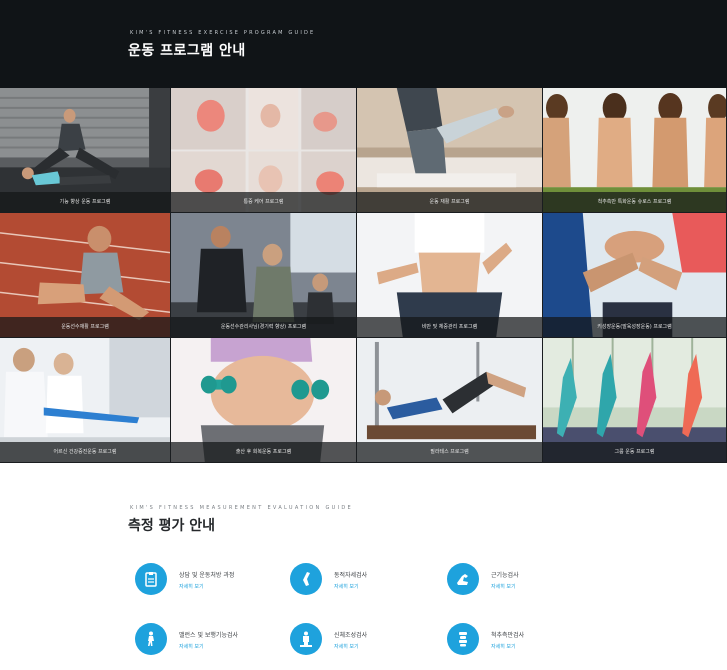 The width and height of the screenshot is (727, 670). What do you see at coordinates (635, 150) in the screenshot?
I see `program-tile-scoliosis: 척추측만 특화운동 슈로스 프로그램` at bounding box center [635, 150].